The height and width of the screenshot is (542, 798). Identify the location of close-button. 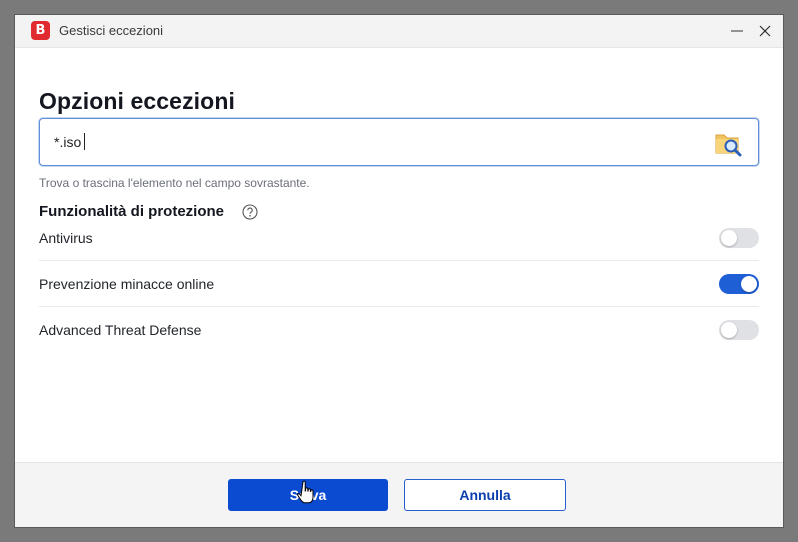
(765, 31).